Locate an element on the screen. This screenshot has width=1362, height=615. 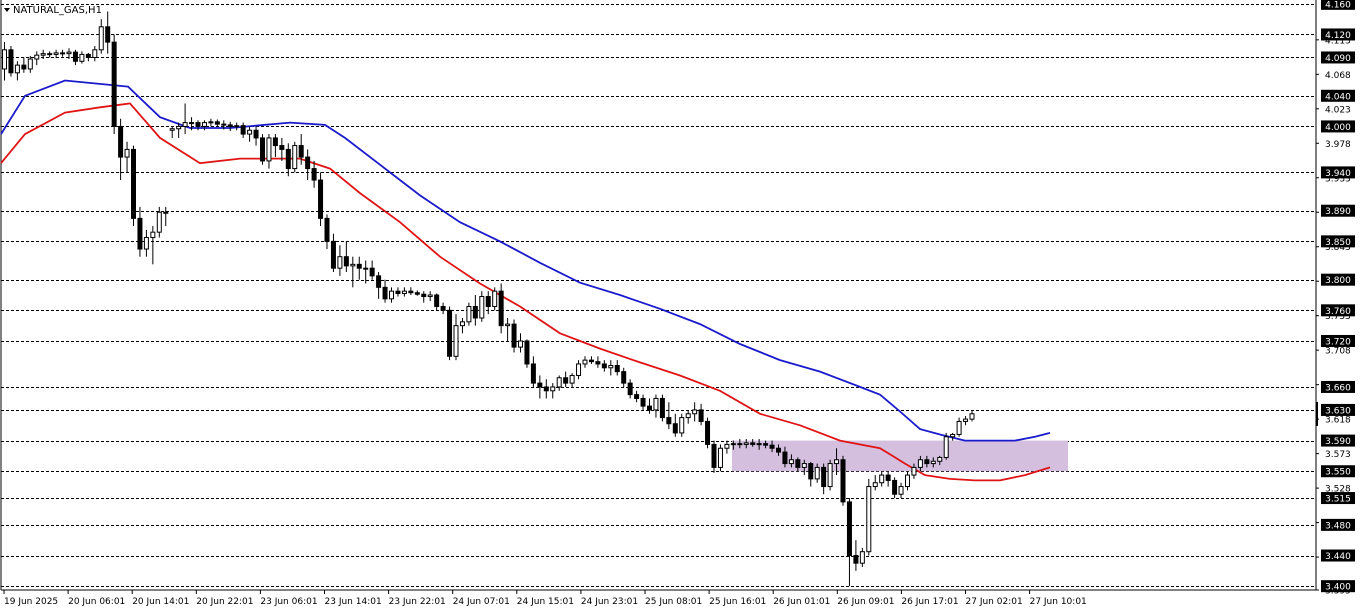
title-area: NATURAL_GAS,H1 is located at coordinates (53, 10).